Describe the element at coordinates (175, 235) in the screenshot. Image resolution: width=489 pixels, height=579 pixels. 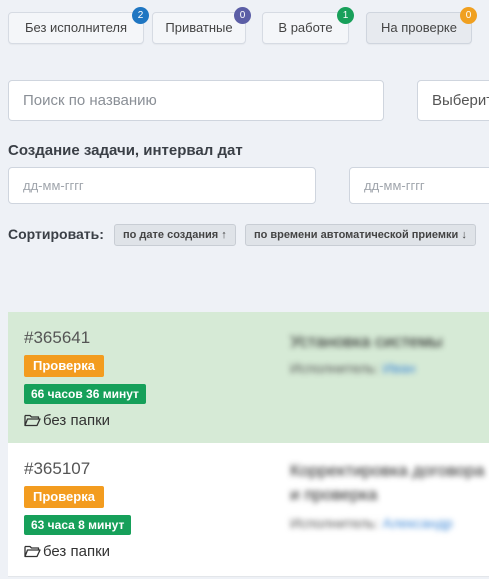
I see `sort-by-created-button: по дате создания ↑` at that location.